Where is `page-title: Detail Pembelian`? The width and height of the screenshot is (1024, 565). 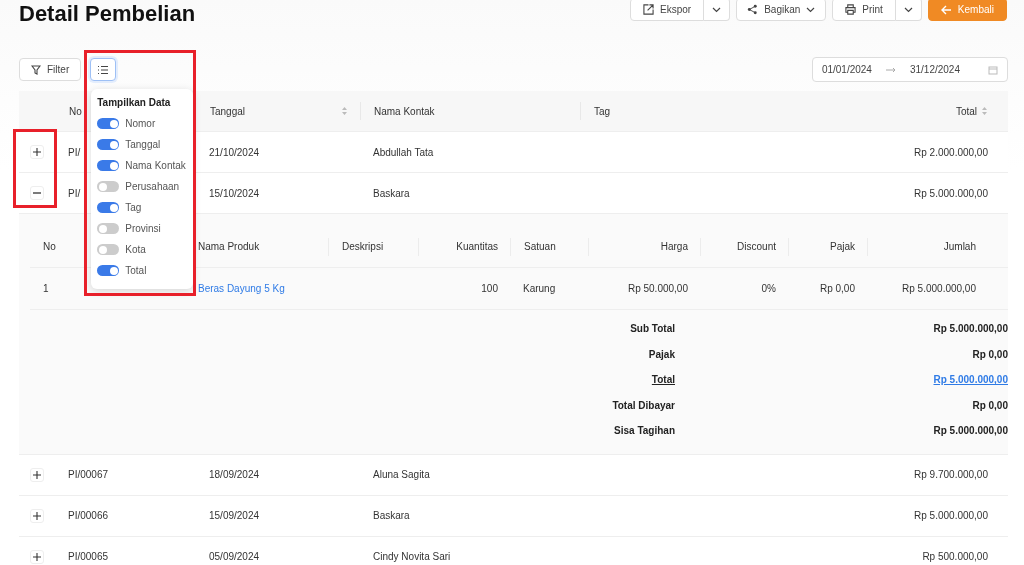
page-title: Detail Pembelian is located at coordinates (107, 14).